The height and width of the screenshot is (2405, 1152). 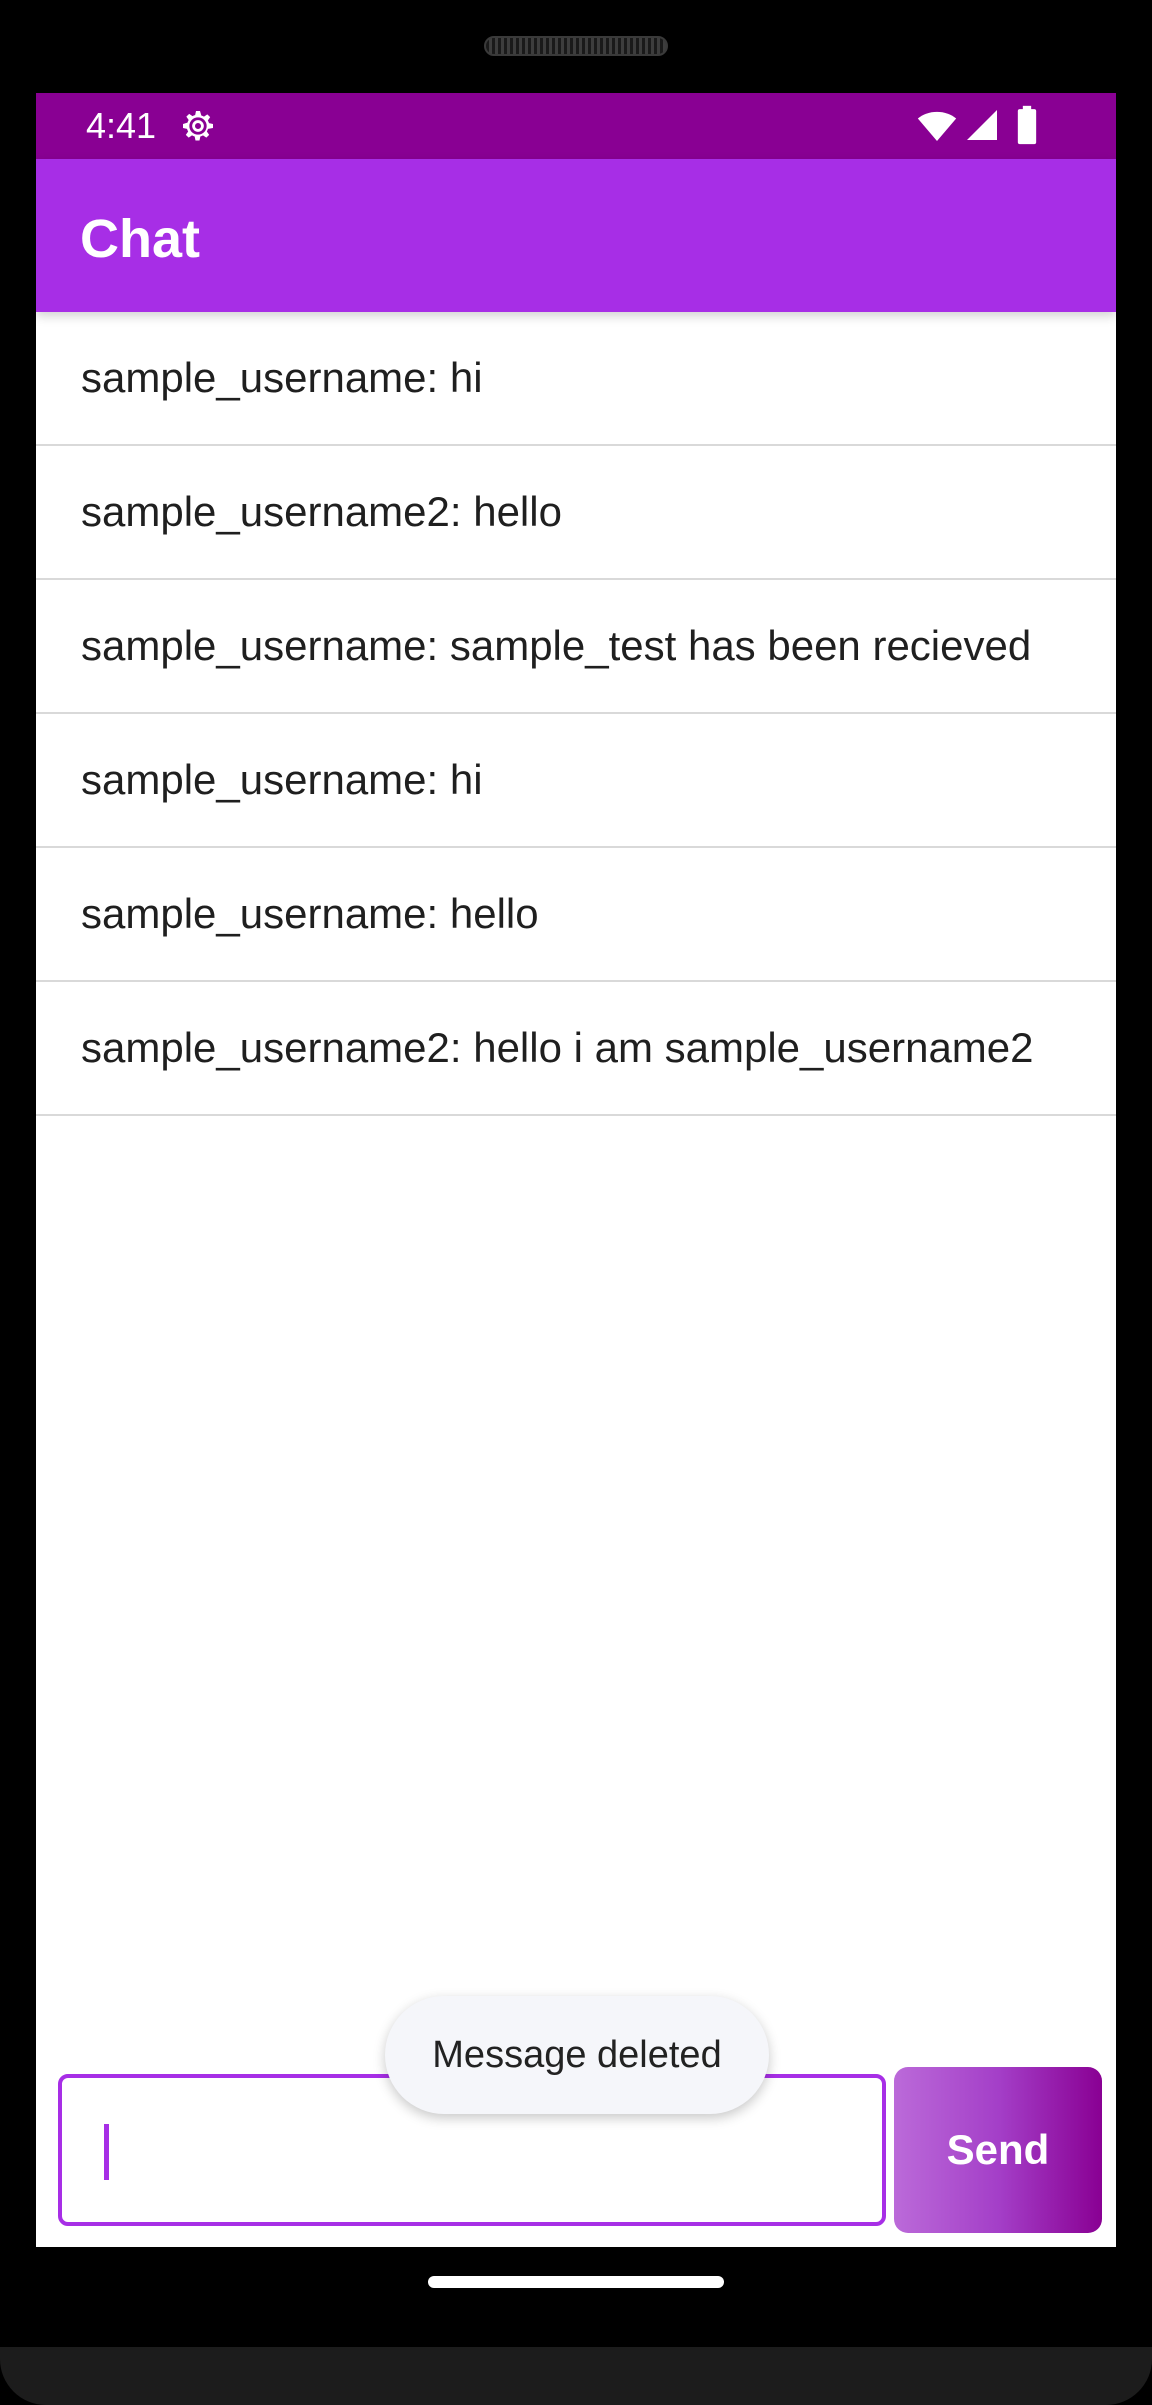 I want to click on message-text: sample_username2: hello, so click(x=321, y=511).